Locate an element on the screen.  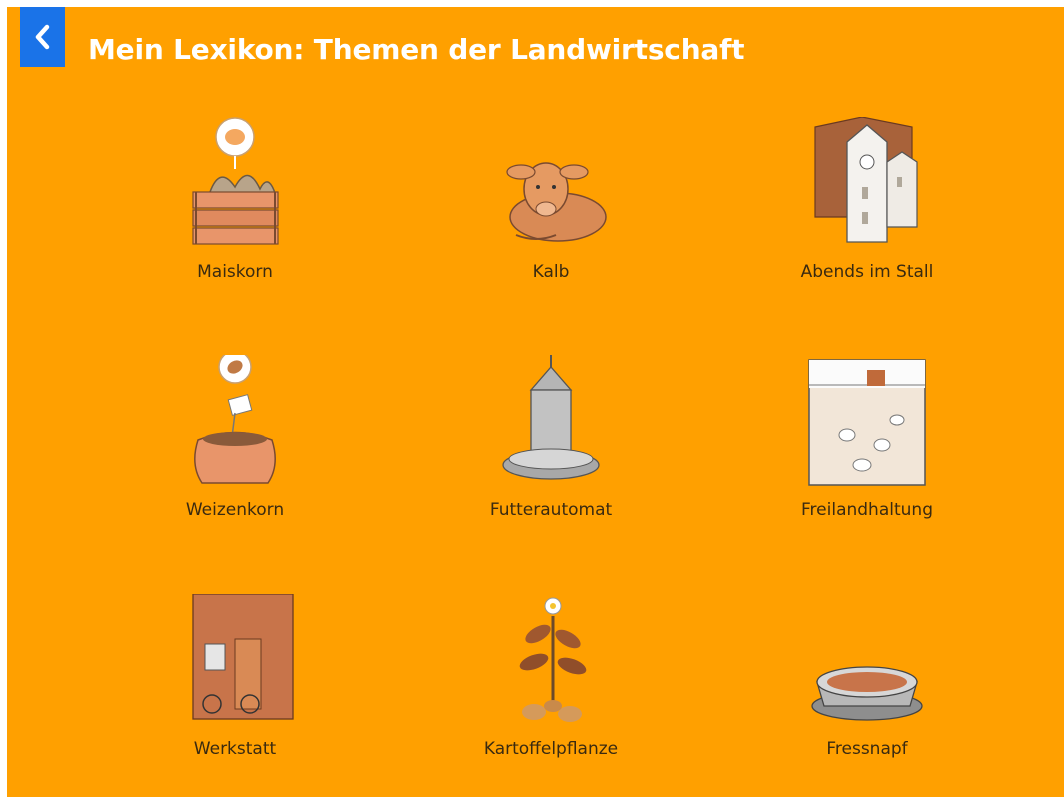
back-button is located at coordinates (42, 37).